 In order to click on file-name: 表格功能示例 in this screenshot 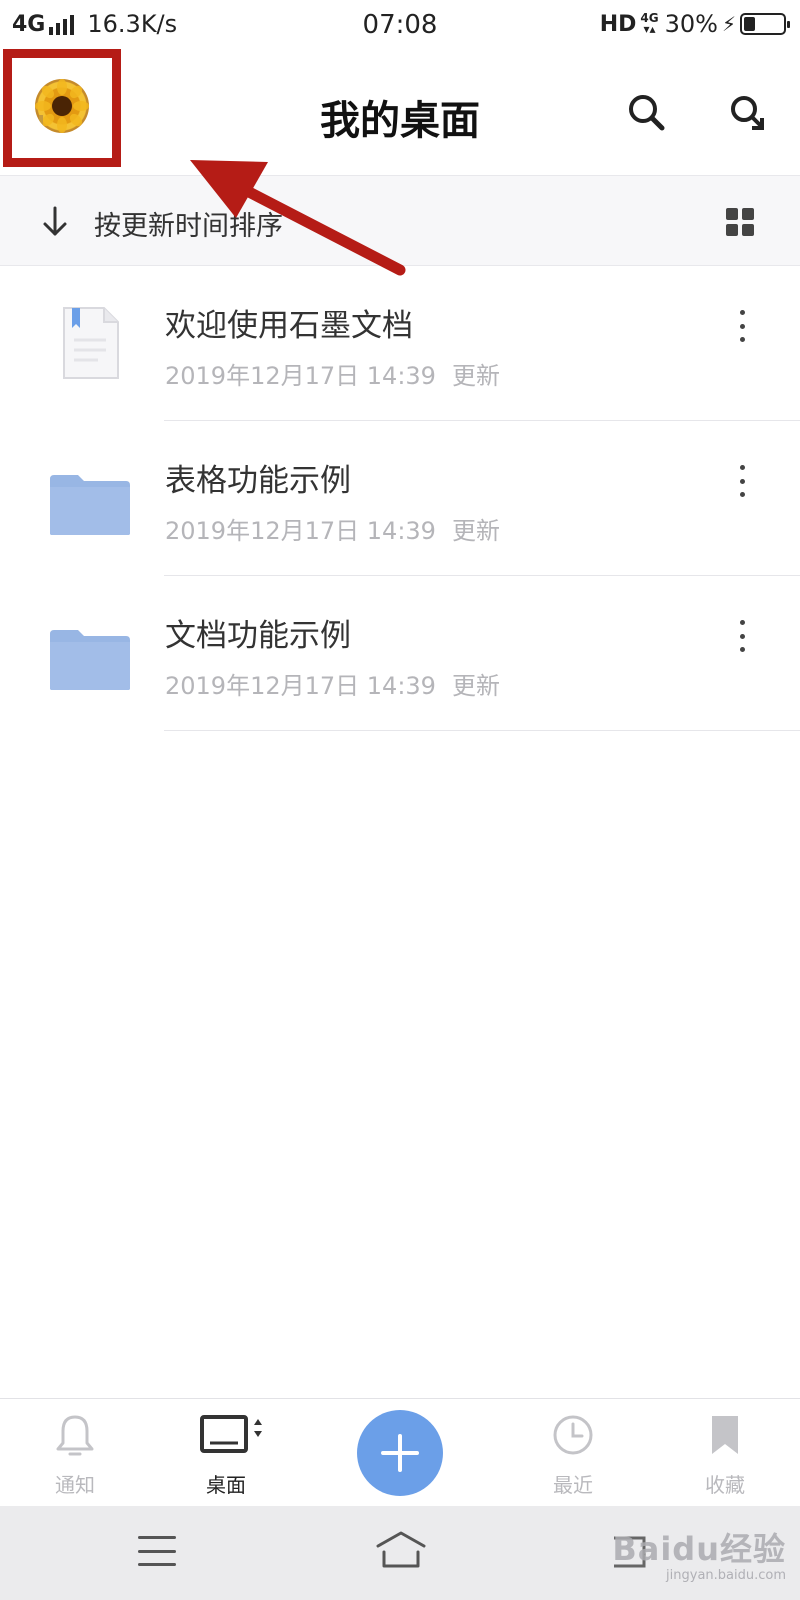, I will do `click(258, 481)`.